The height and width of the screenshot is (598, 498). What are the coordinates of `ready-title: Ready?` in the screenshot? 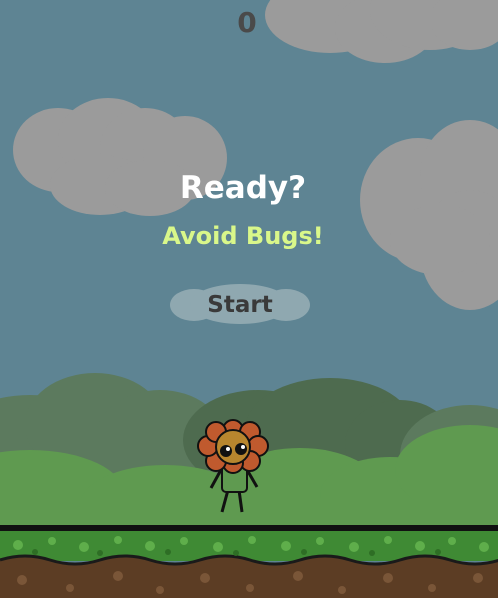 It's located at (243, 188).